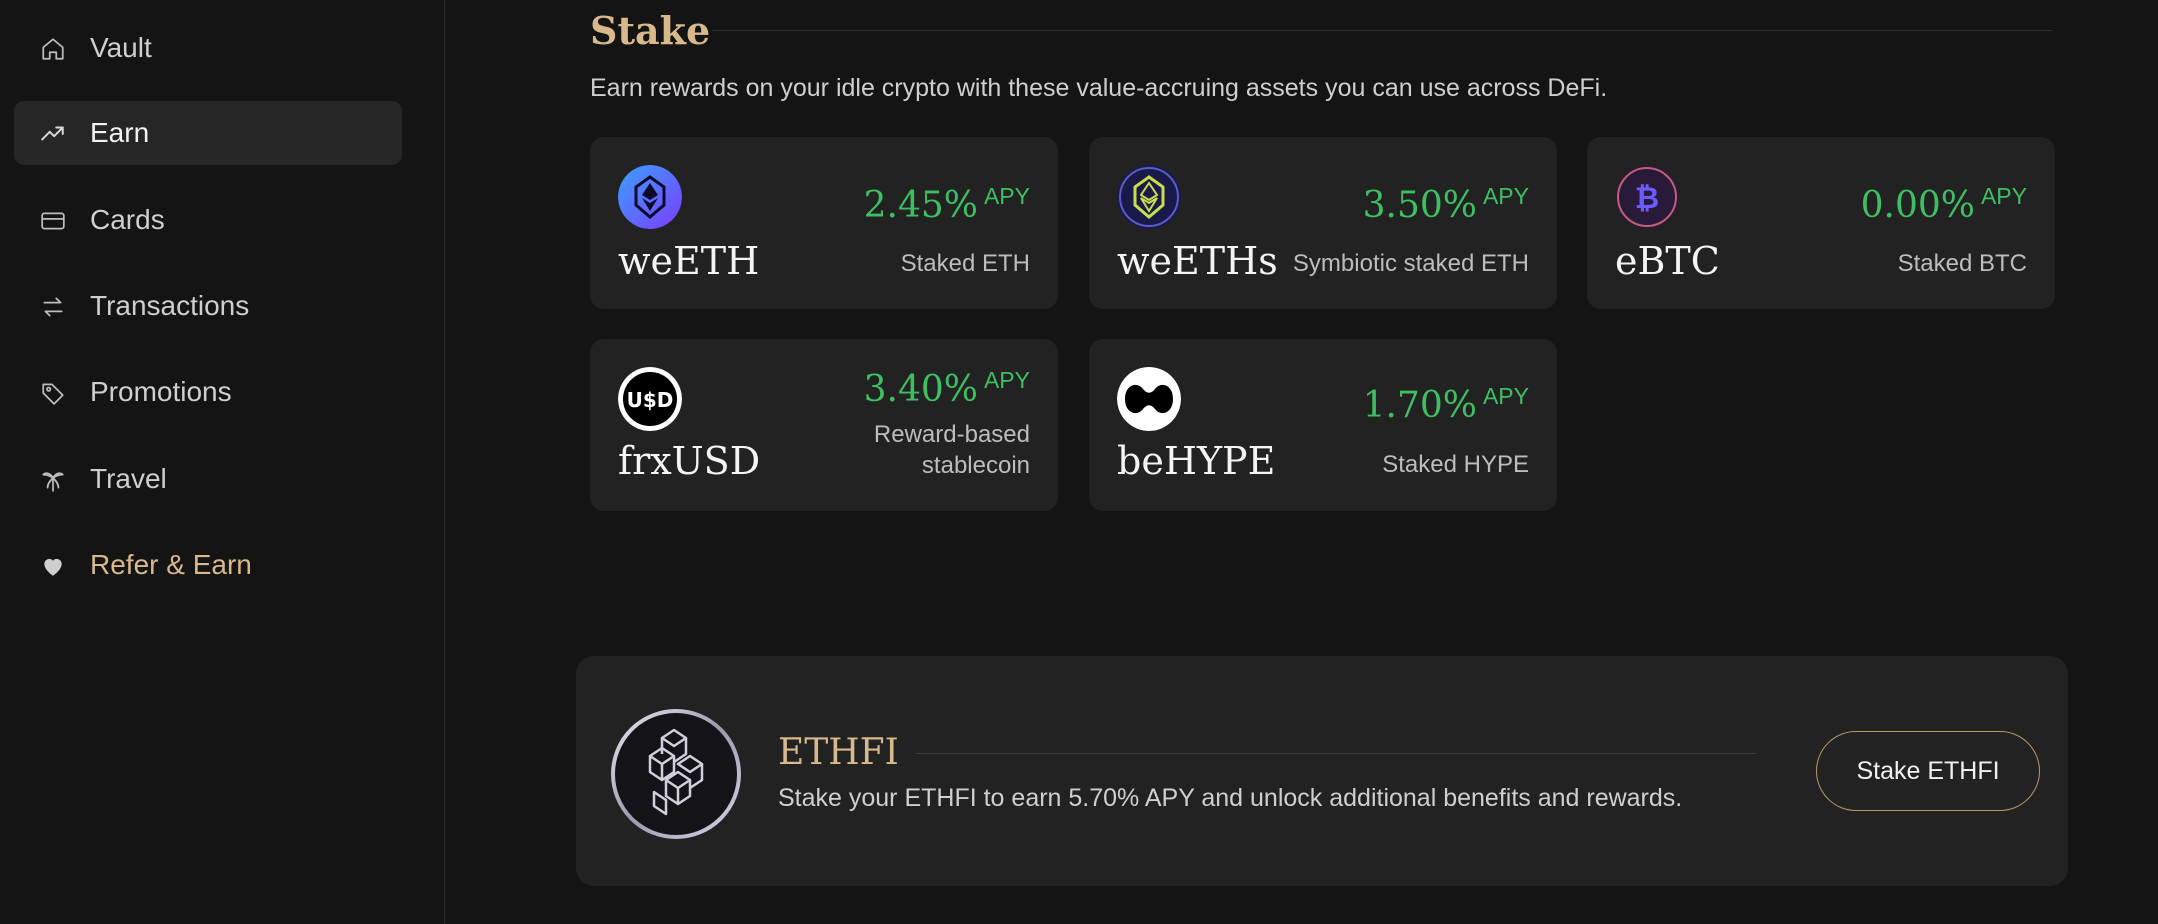 This screenshot has width=2158, height=924. What do you see at coordinates (1455, 464) in the screenshot?
I see `asset-description: Staked HYPE` at bounding box center [1455, 464].